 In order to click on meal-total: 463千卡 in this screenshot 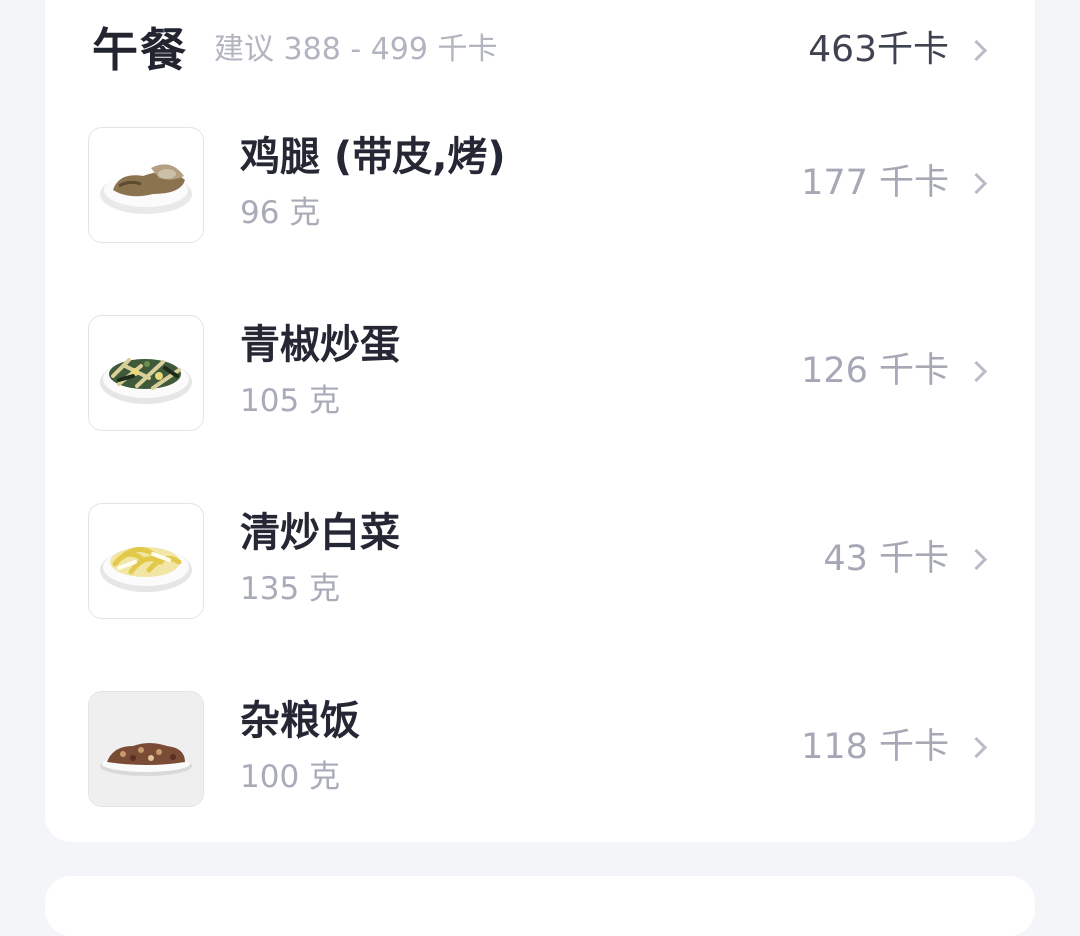, I will do `click(899, 50)`.